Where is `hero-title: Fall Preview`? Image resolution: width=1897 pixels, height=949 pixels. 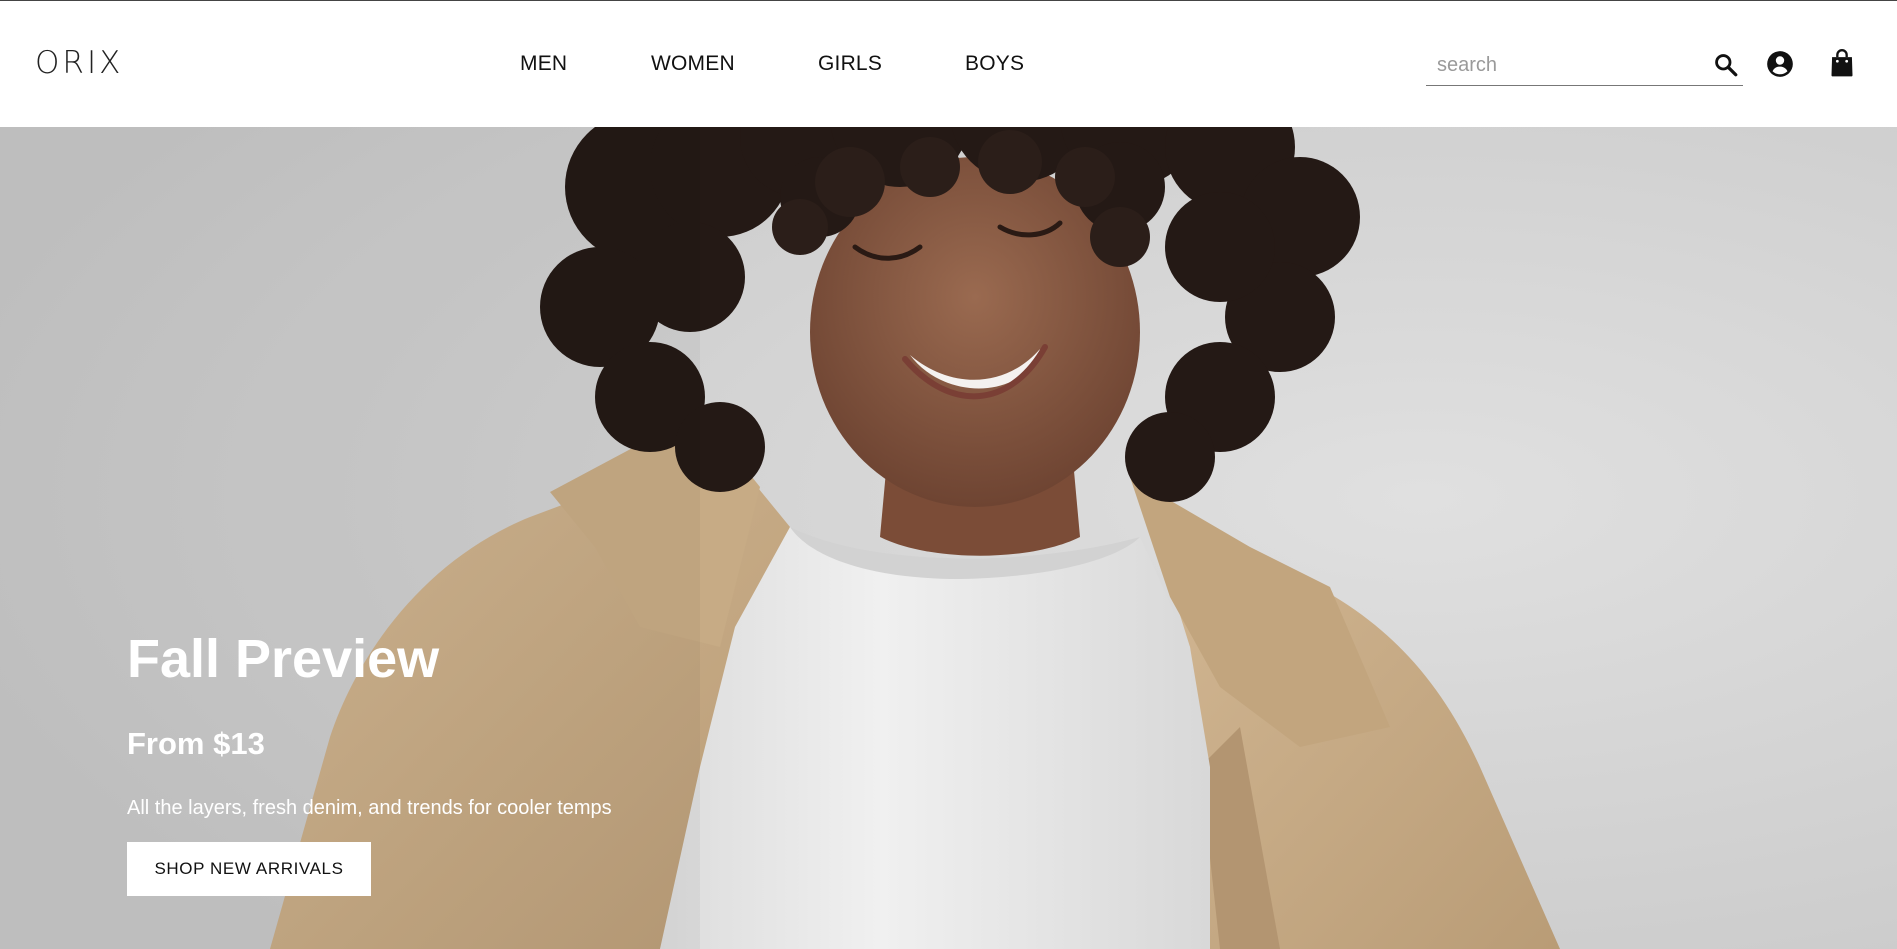
hero-title: Fall Preview is located at coordinates (283, 659).